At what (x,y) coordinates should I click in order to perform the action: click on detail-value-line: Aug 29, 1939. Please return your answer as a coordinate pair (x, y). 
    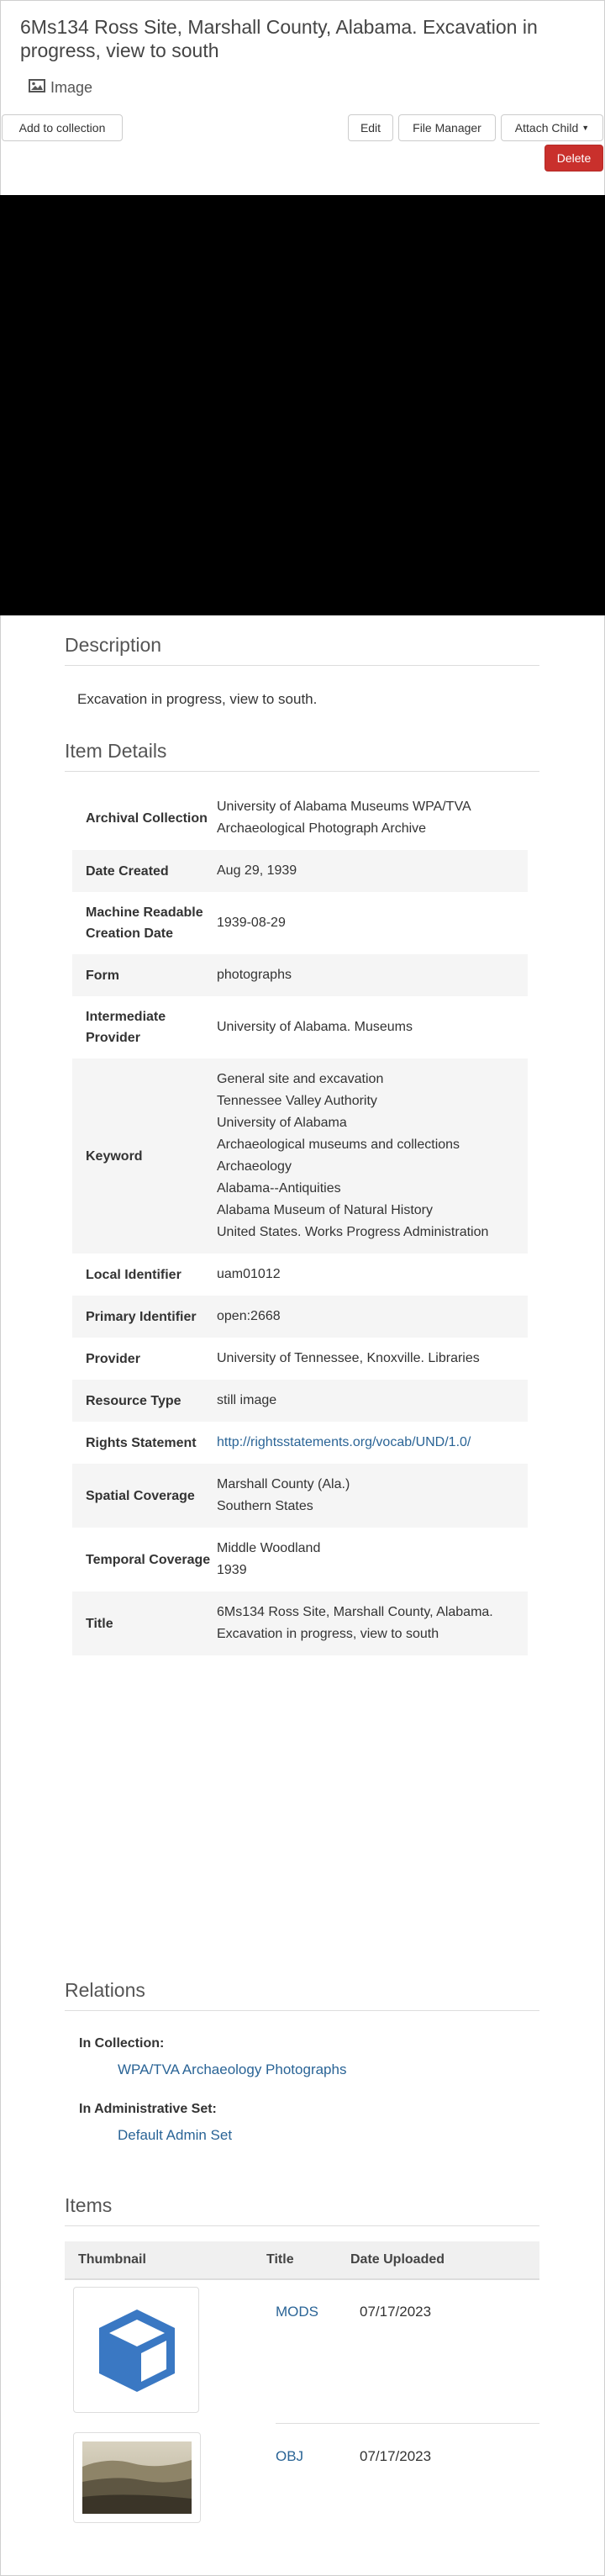
    Looking at the image, I should click on (257, 870).